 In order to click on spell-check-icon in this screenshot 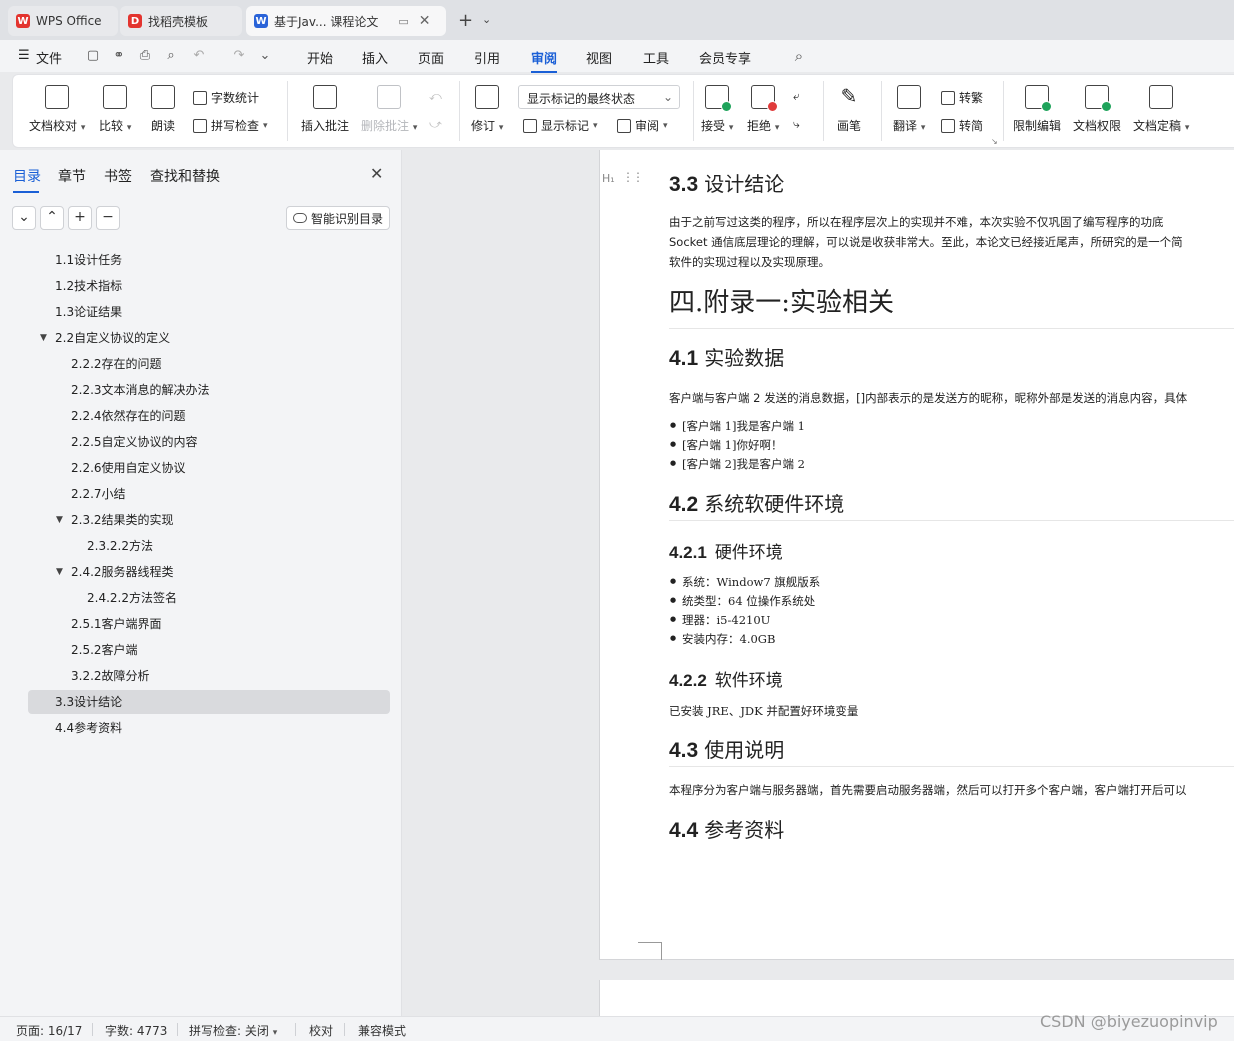, I will do `click(200, 125)`.